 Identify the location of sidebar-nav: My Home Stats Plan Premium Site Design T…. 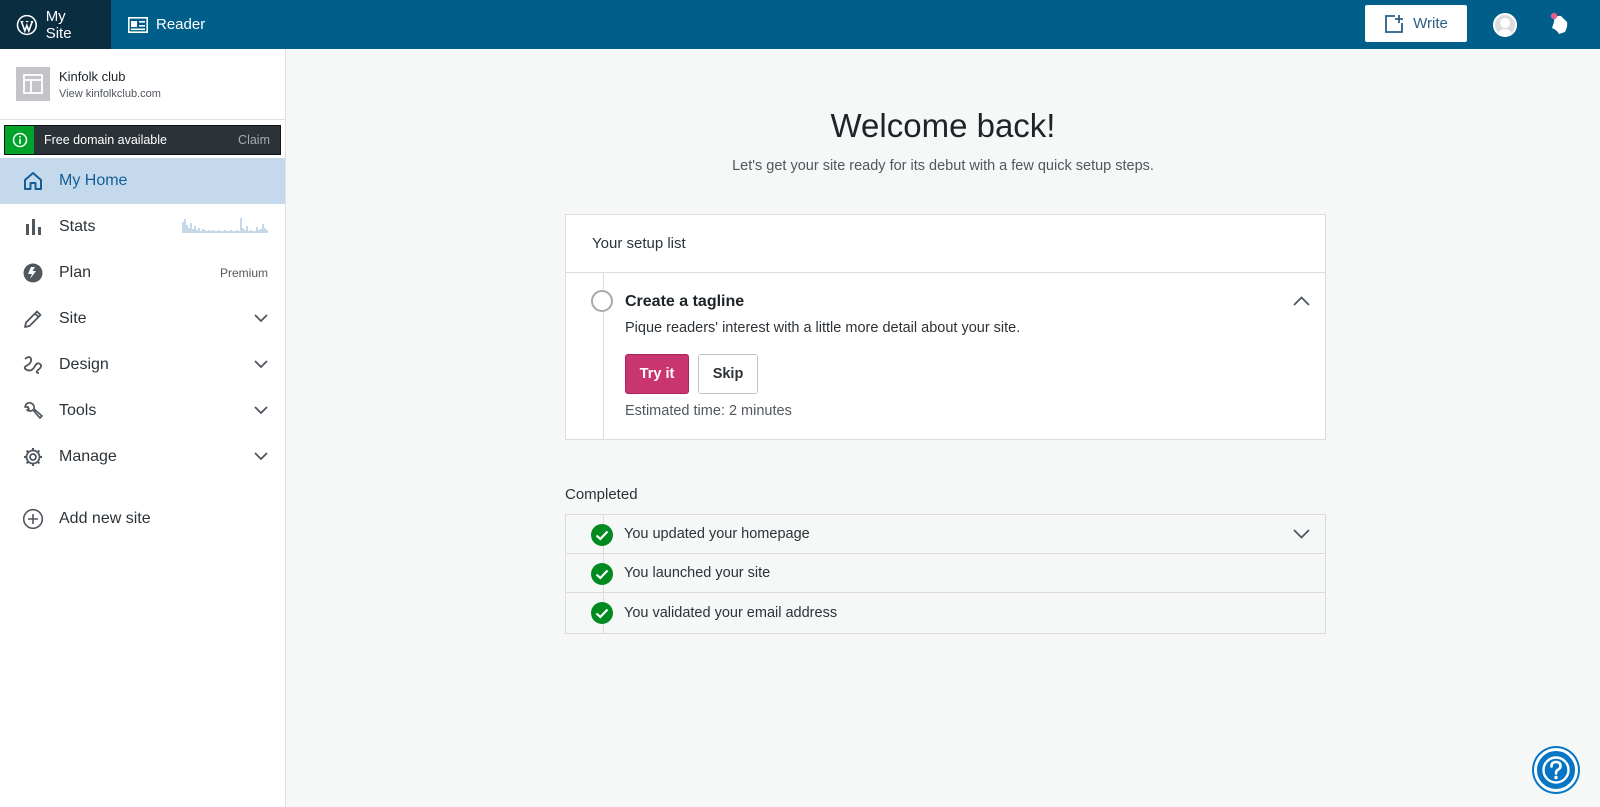
(142, 319).